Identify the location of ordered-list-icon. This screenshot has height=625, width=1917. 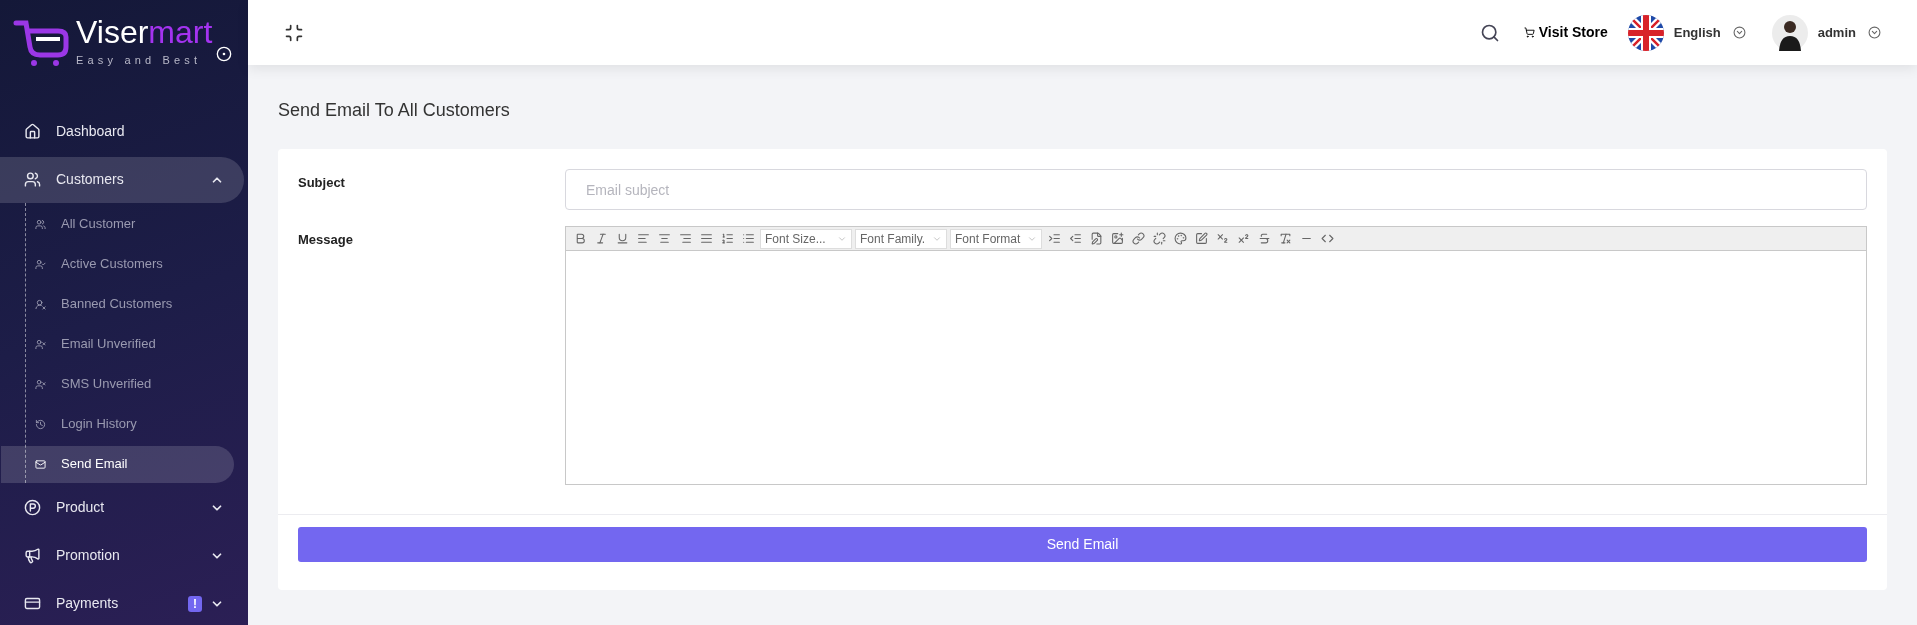
(727, 238).